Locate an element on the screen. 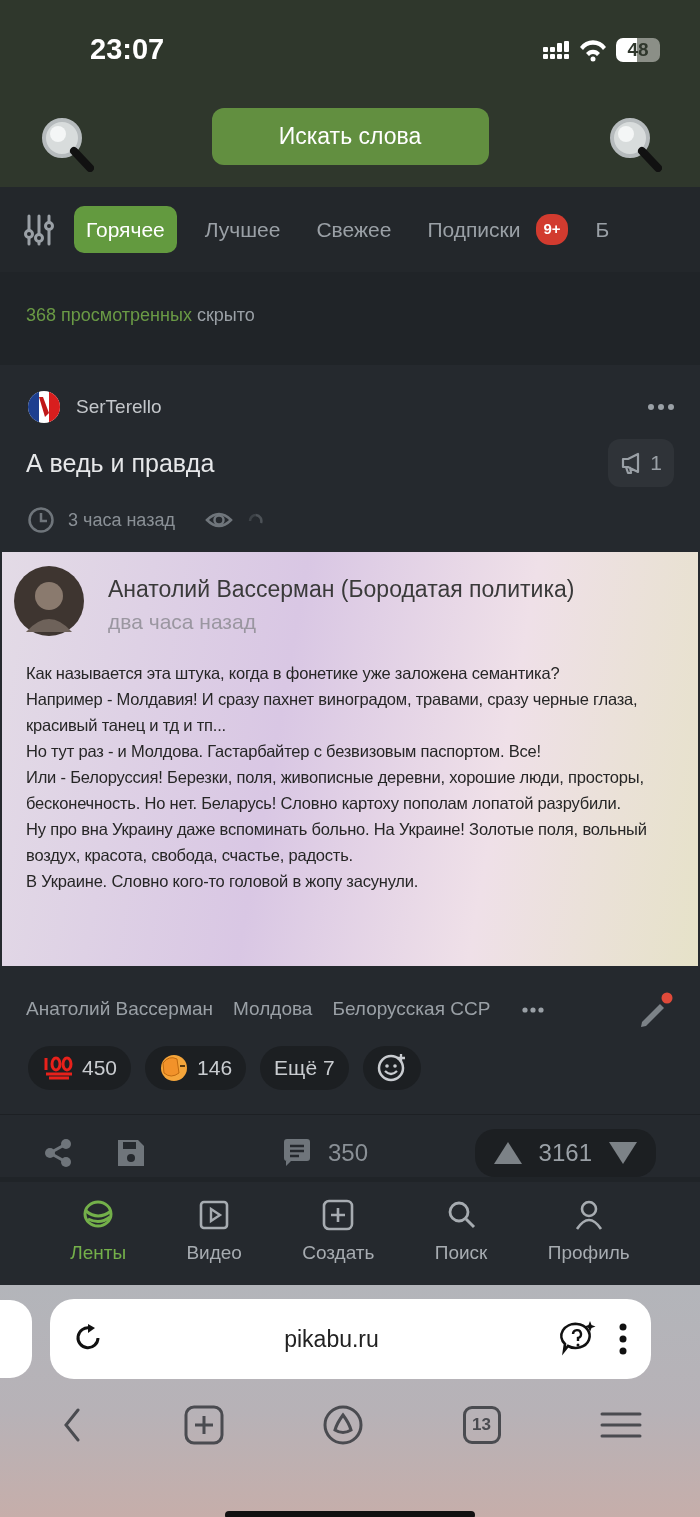  post-title: А ведь и правда is located at coordinates (120, 462).